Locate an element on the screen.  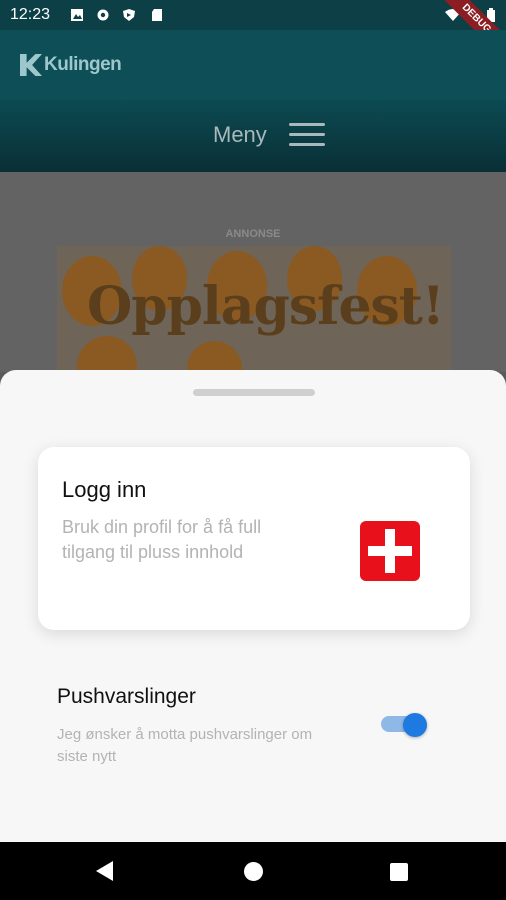
ad-banner: Opplagsfest! is located at coordinates (254, 311).